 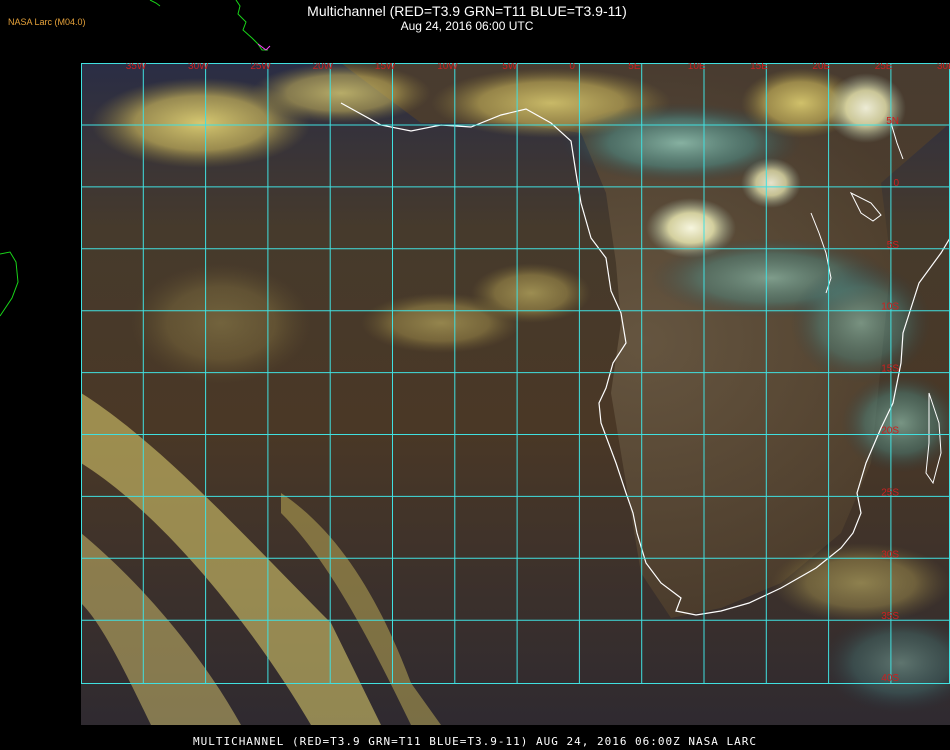 What do you see at coordinates (884, 67) in the screenshot?
I see `longitude-label: 25E` at bounding box center [884, 67].